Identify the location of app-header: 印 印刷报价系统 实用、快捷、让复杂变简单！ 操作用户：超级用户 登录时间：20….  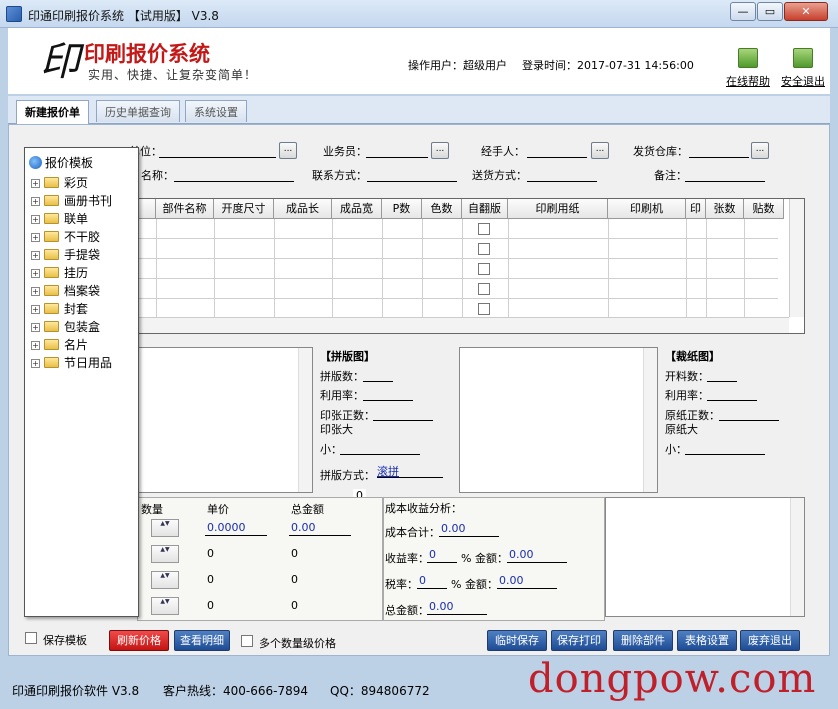
(419, 61).